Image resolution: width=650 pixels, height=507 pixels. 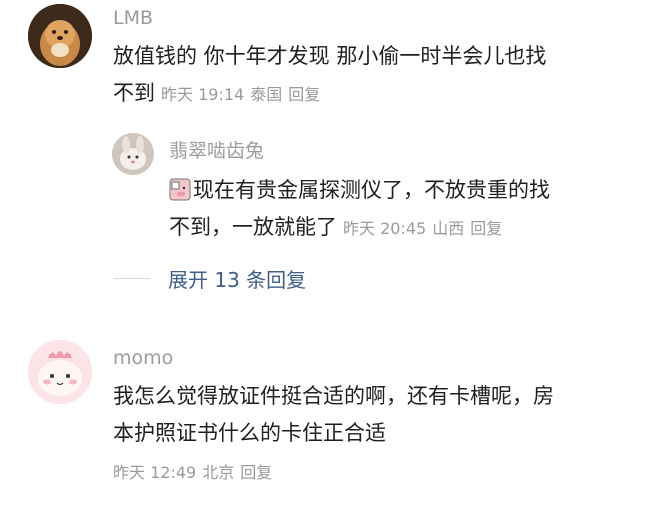 What do you see at coordinates (60, 36) in the screenshot?
I see `dog-avatar-icon` at bounding box center [60, 36].